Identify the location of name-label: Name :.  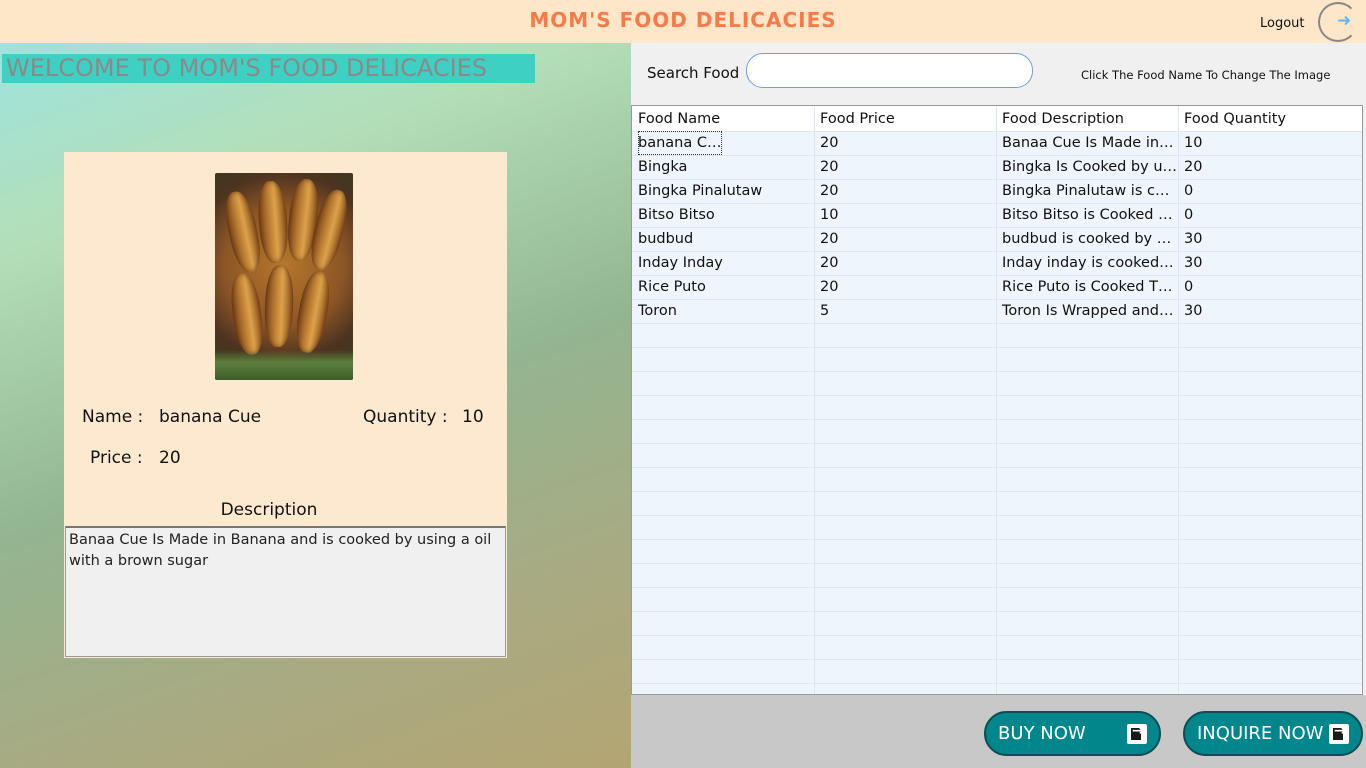
(113, 417).